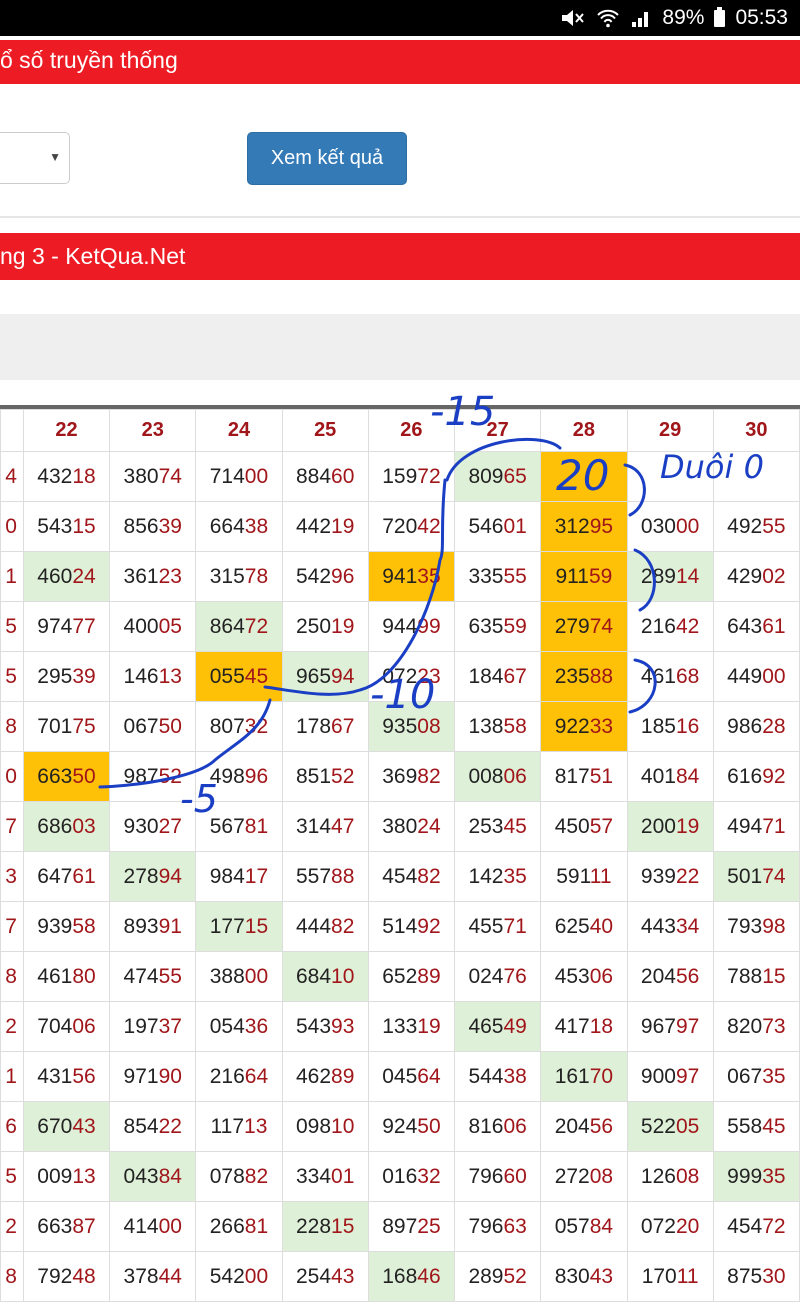 Image resolution: width=800 pixels, height=1302 pixels. I want to click on result-prefix: 939, so click(55, 926).